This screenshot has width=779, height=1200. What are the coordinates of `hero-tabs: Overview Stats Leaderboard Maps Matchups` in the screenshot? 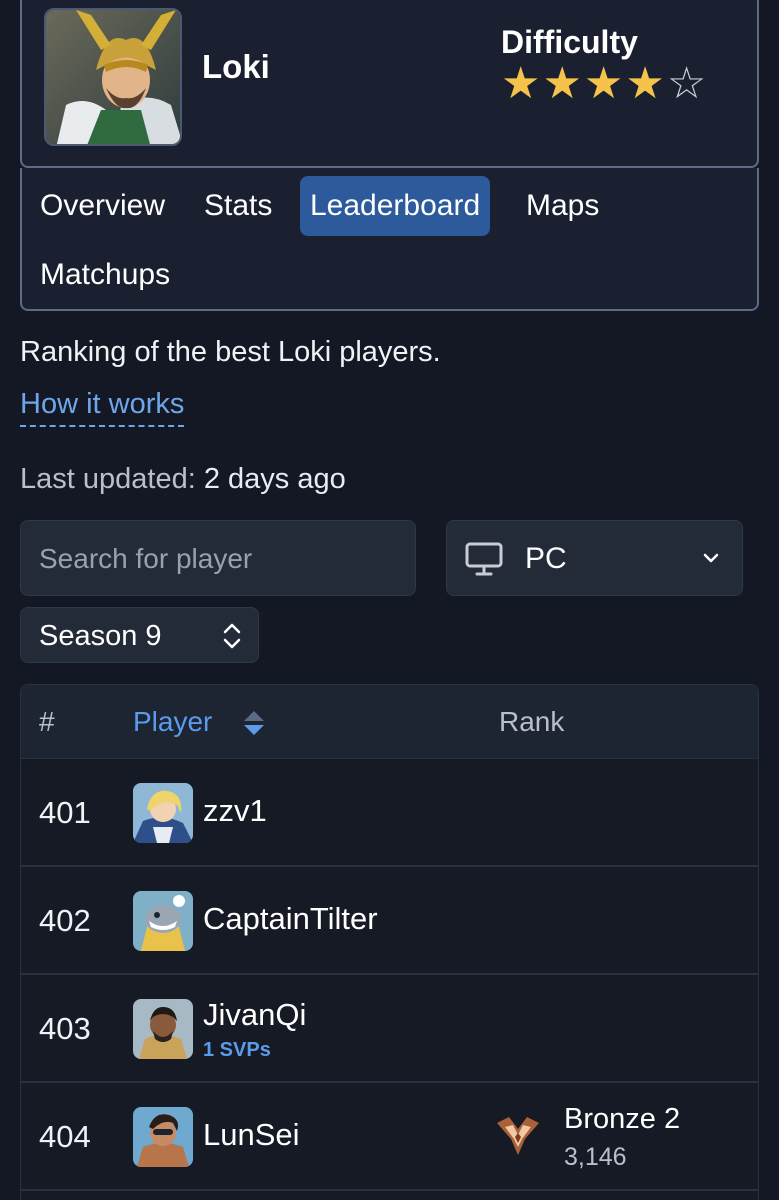 It's located at (389, 239).